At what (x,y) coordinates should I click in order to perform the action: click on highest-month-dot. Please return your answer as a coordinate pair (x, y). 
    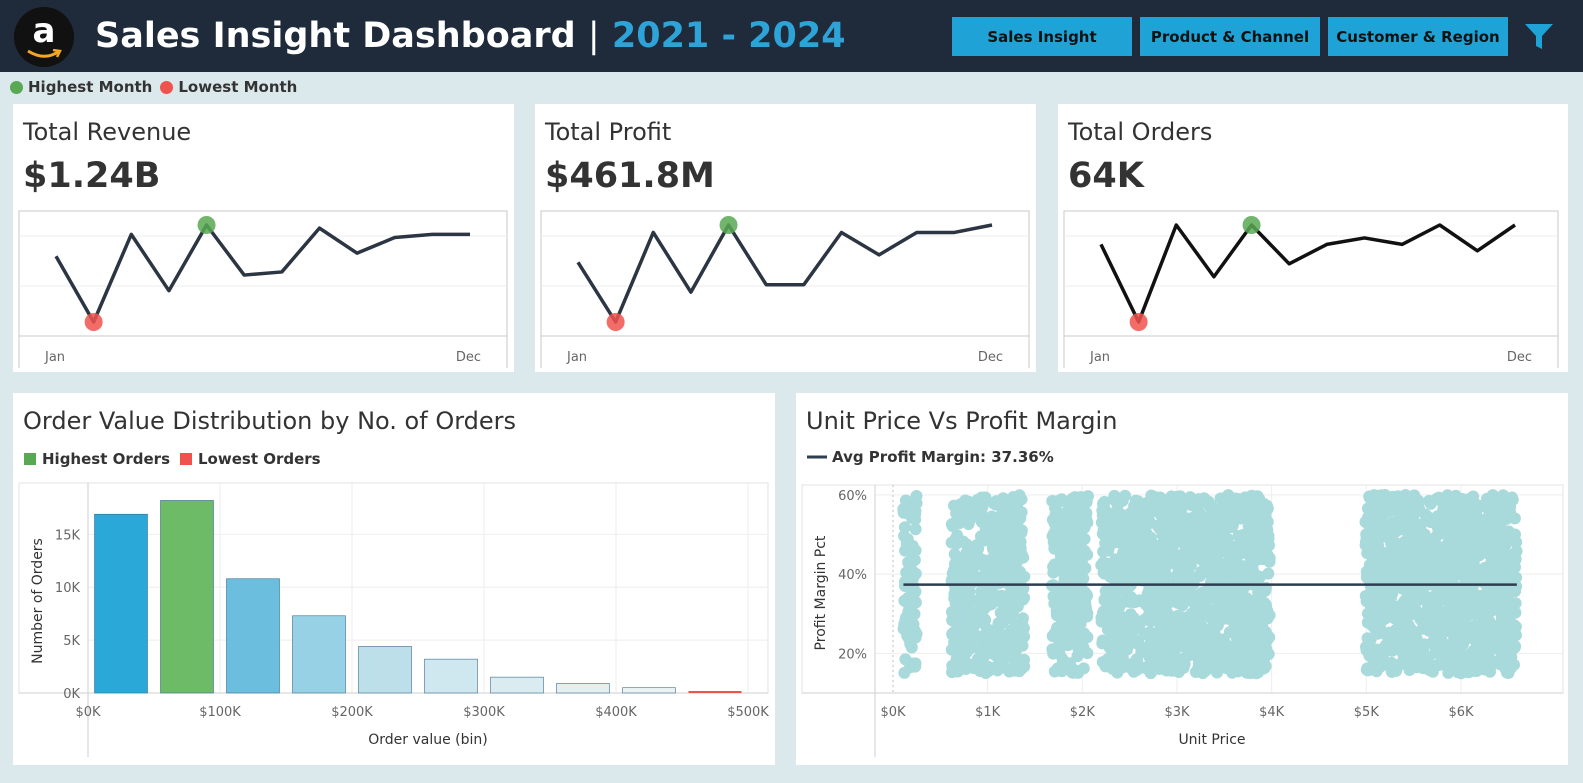
    Looking at the image, I should click on (16, 87).